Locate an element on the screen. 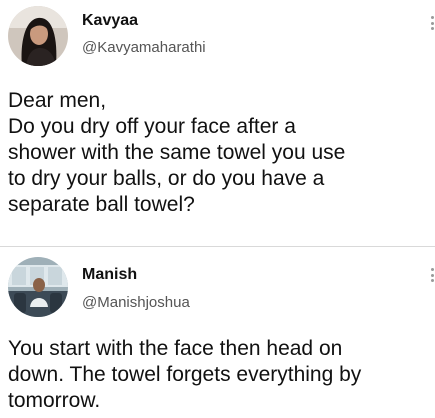 The width and height of the screenshot is (435, 418). tweet-text-line: shower with the same towel you use is located at coordinates (177, 152).